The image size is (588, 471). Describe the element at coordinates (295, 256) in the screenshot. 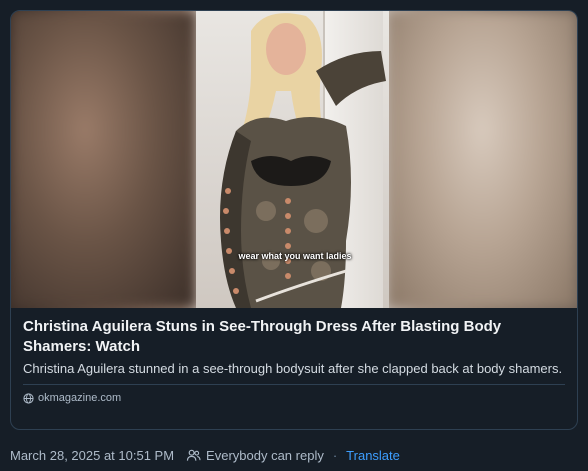

I see `video-caption-overlay: wear what you want ladies` at that location.